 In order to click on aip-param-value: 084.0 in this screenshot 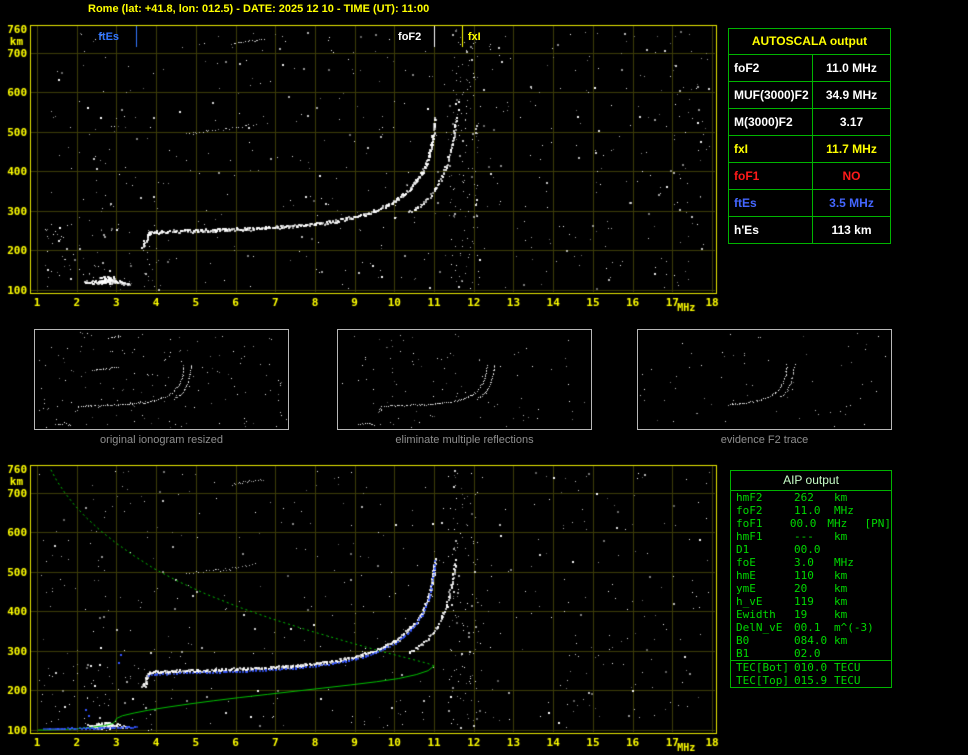, I will do `click(811, 640)`.